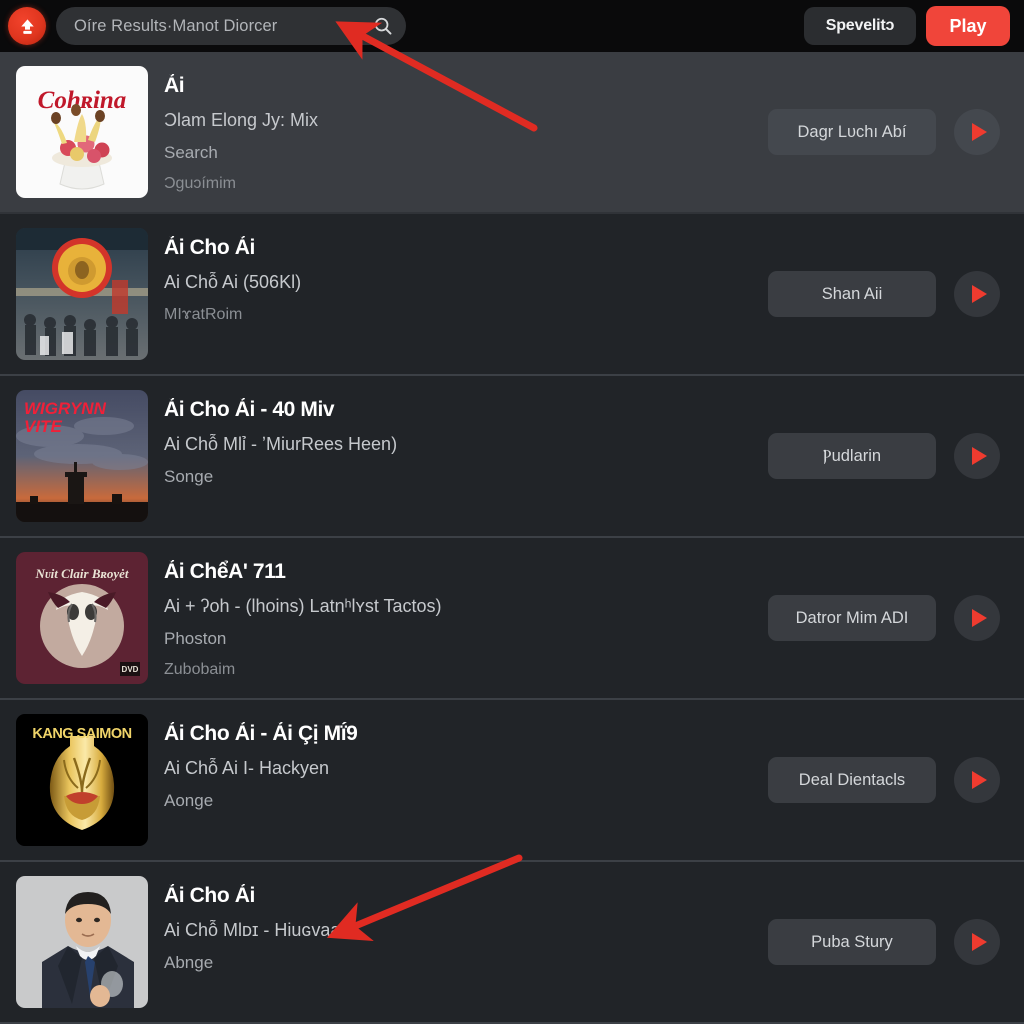 The height and width of the screenshot is (1024, 1024). Describe the element at coordinates (195, 638) in the screenshot. I see `result-line3: Phoston` at that location.